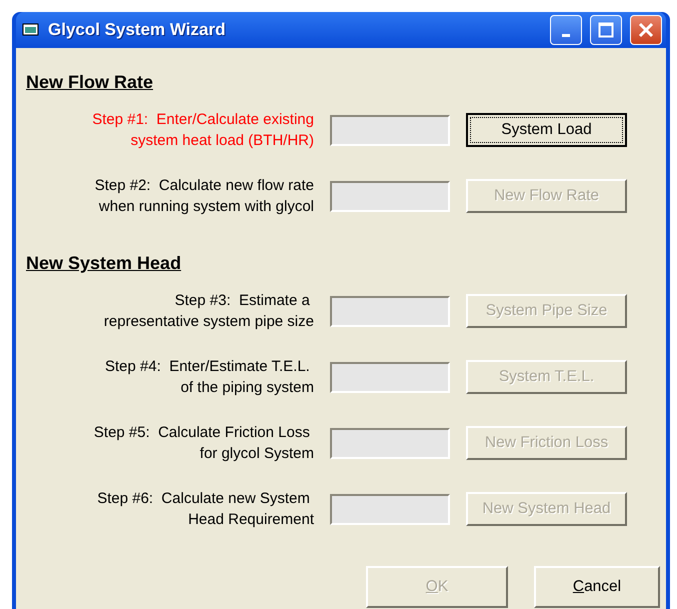 The image size is (677, 609). I want to click on step-label: Step #1: Enter/Calculate existing system heat load (BTH/HR), so click(203, 130).